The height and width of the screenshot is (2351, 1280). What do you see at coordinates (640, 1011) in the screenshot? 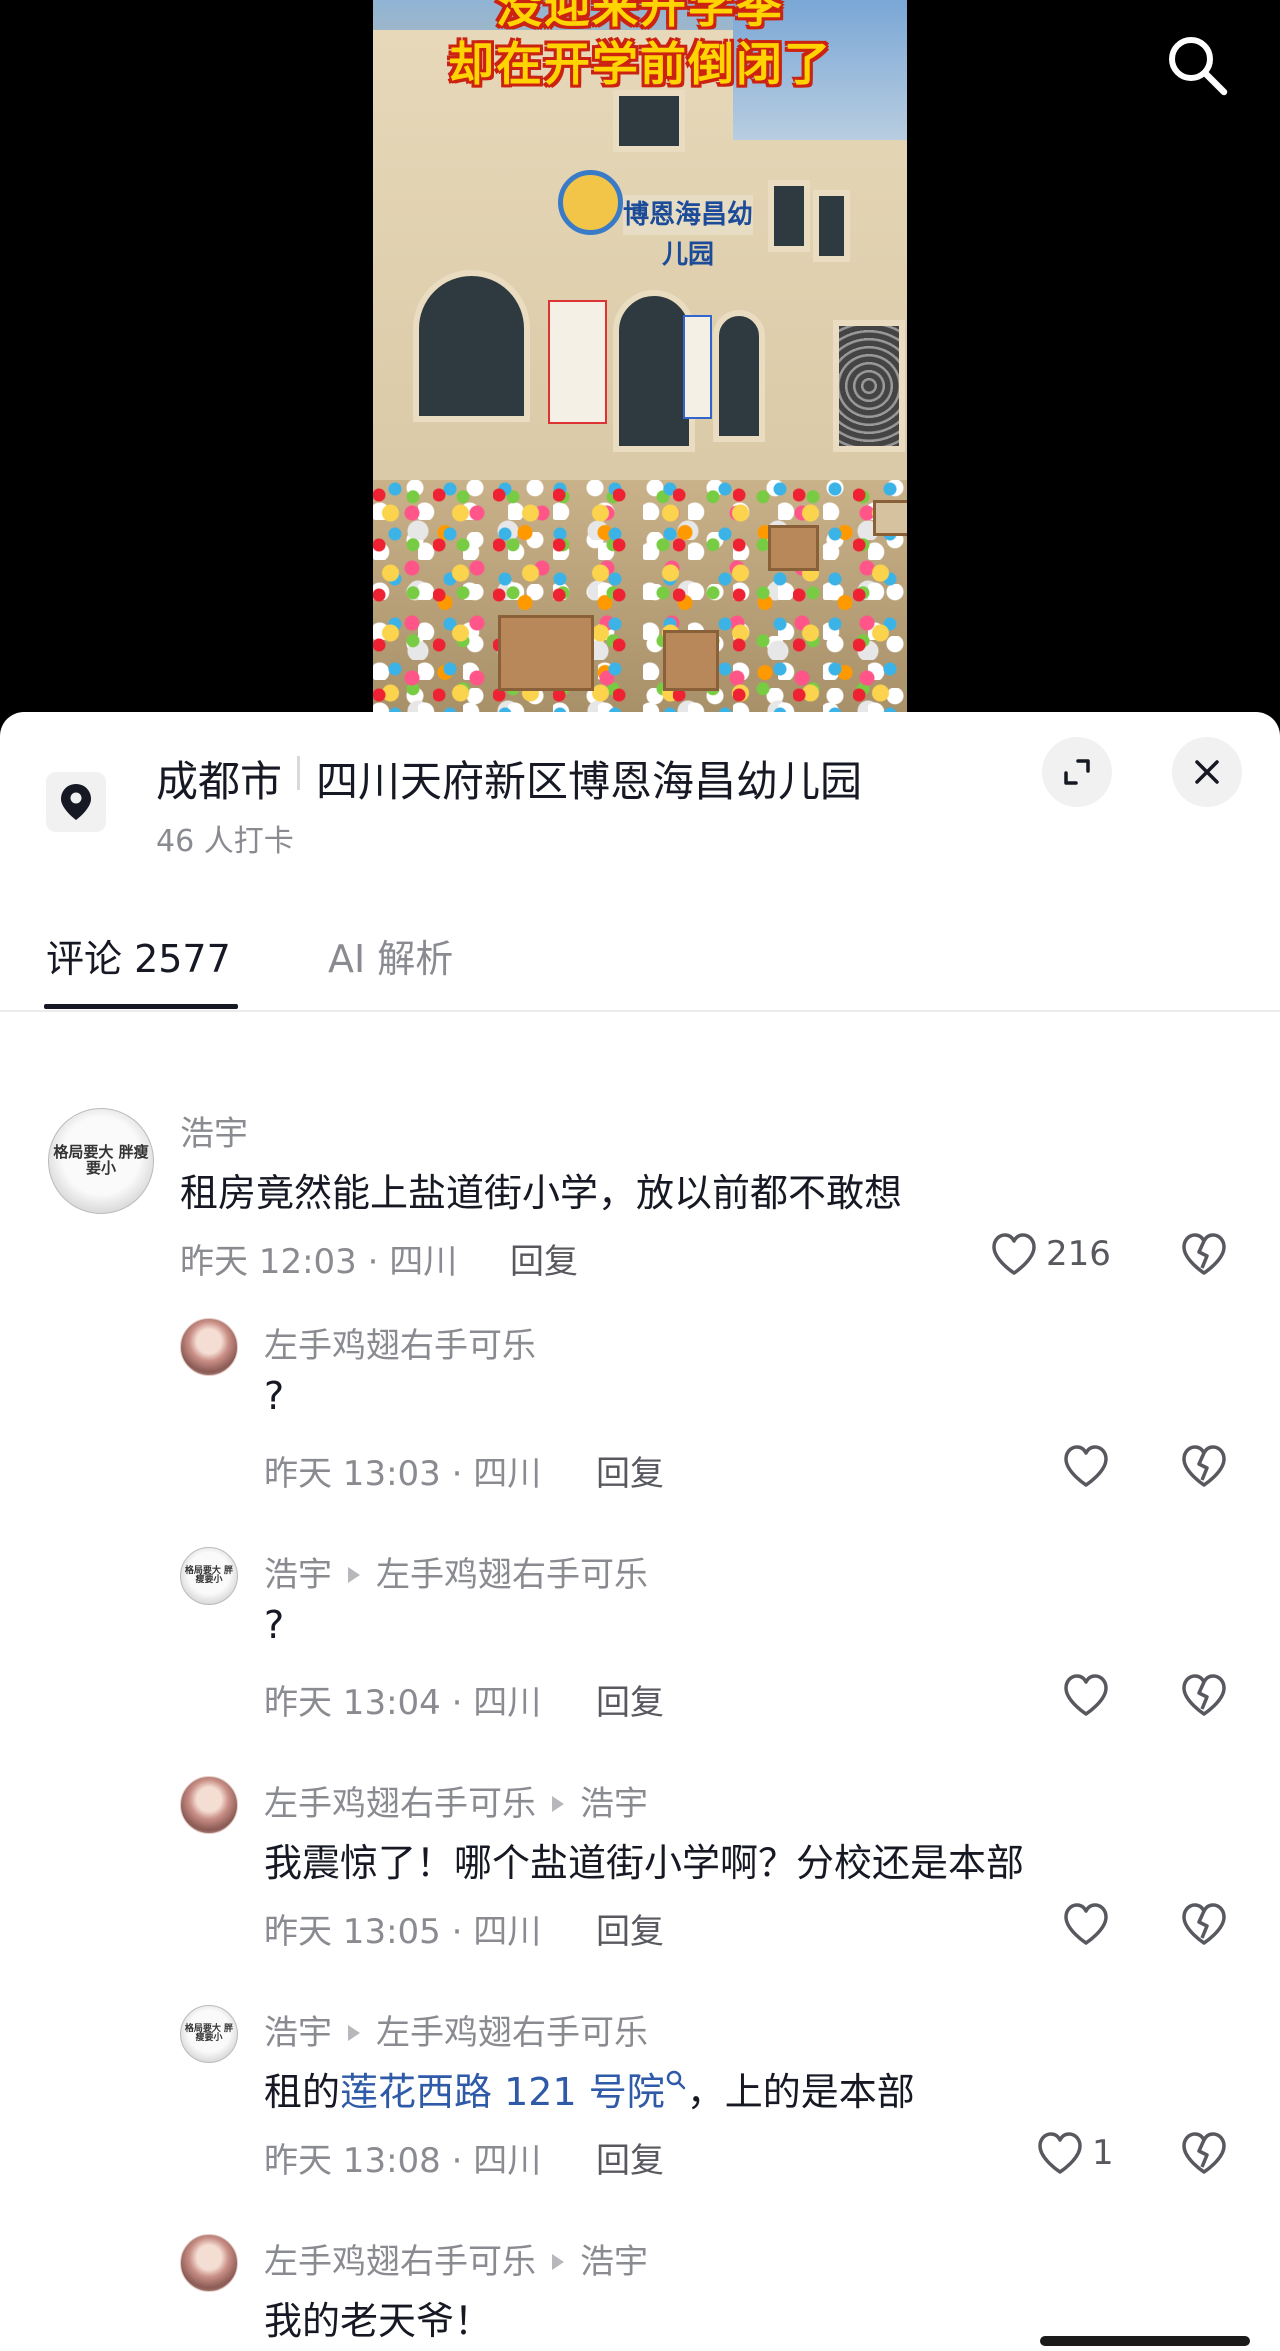
I see `tabs-divider` at bounding box center [640, 1011].